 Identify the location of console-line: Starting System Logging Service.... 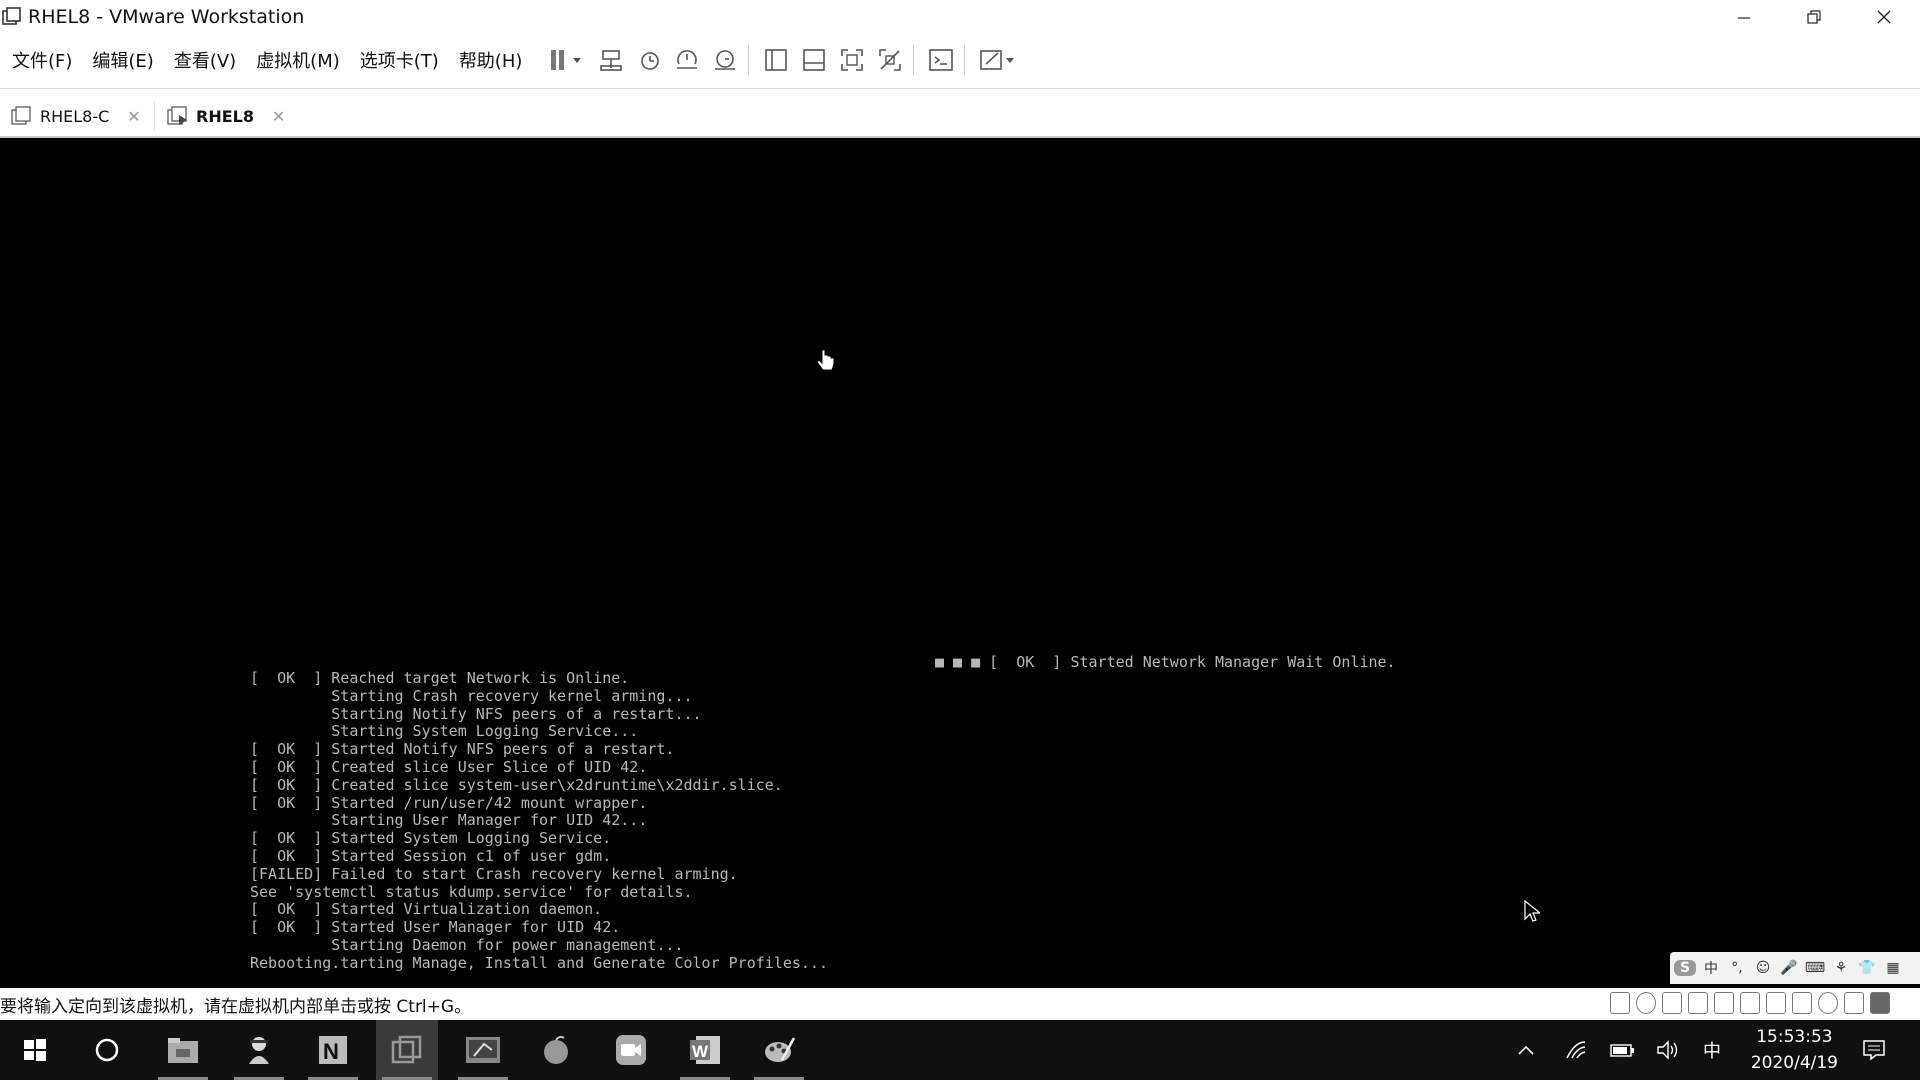
(444, 731).